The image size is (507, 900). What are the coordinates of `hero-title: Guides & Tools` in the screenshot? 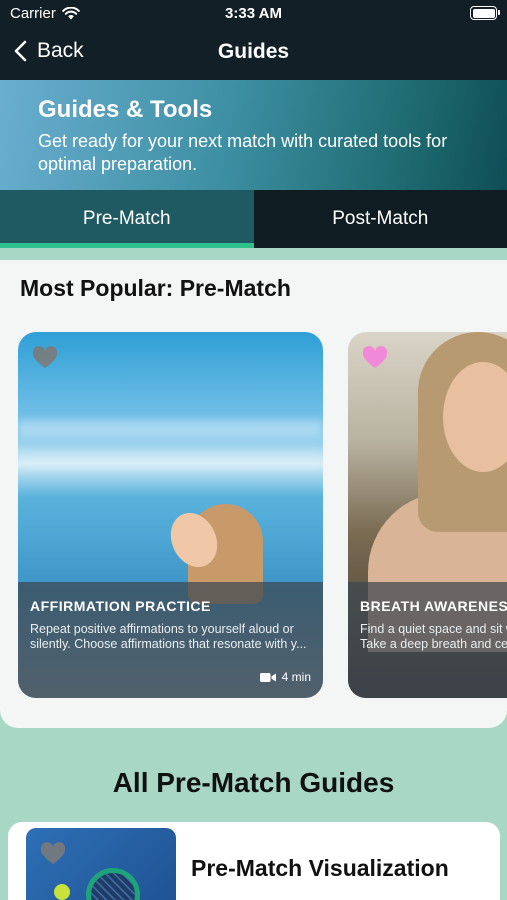 It's located at (125, 109).